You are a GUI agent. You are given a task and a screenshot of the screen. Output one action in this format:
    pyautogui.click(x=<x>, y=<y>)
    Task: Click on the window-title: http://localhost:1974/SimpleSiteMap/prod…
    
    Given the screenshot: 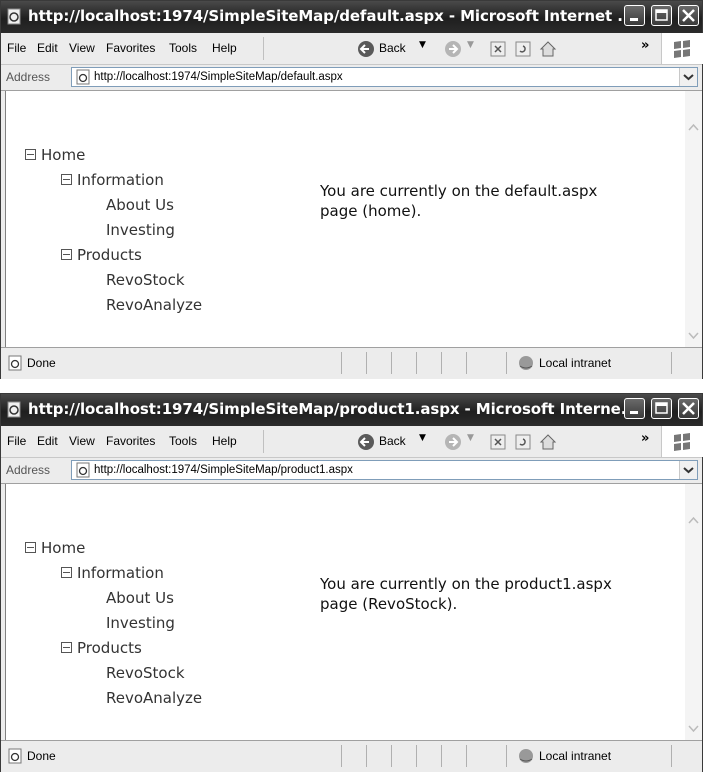 What is the action you would take?
    pyautogui.click(x=333, y=409)
    